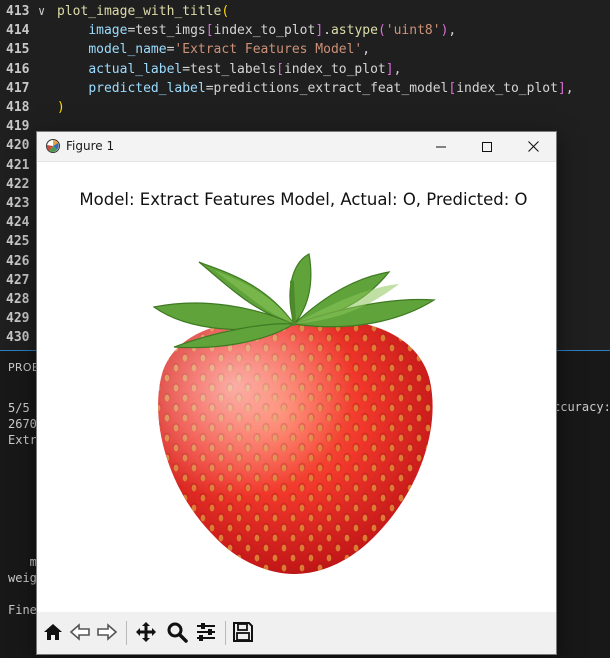 This screenshot has height=658, width=610. I want to click on panel-tab-problems: PROB, so click(24, 367).